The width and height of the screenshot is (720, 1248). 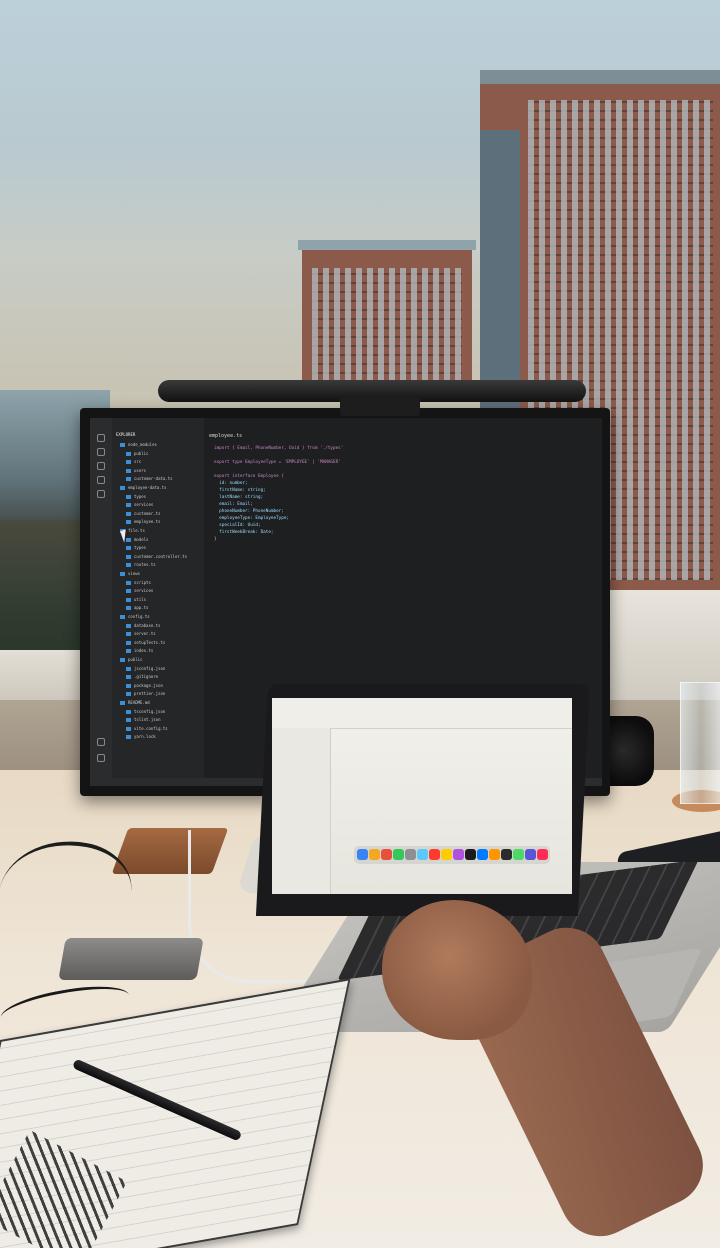 What do you see at coordinates (140, 548) in the screenshot?
I see `tree-item-label: types` at bounding box center [140, 548].